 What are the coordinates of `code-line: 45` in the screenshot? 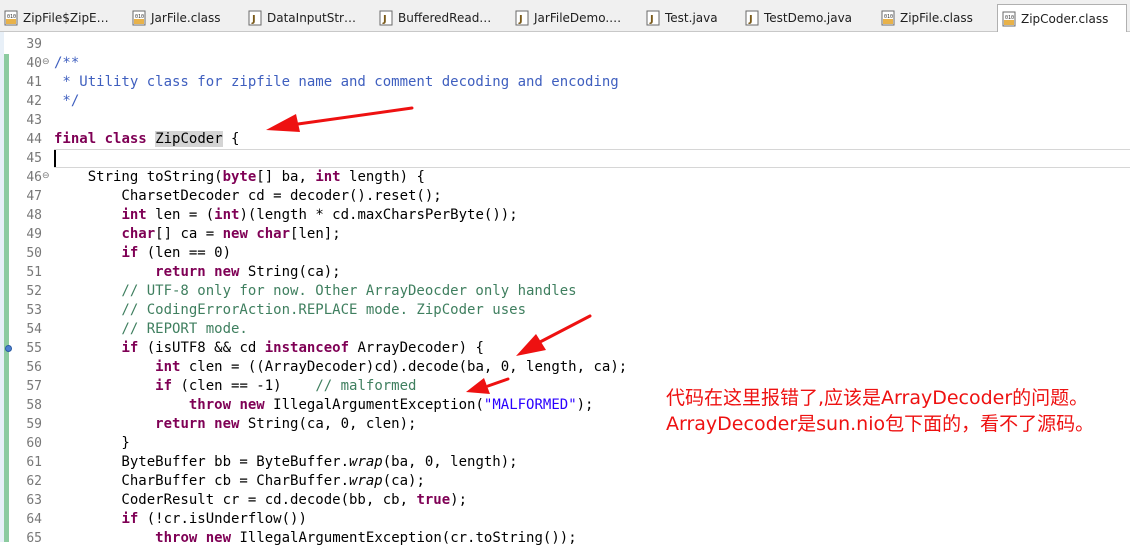 It's located at (565, 158).